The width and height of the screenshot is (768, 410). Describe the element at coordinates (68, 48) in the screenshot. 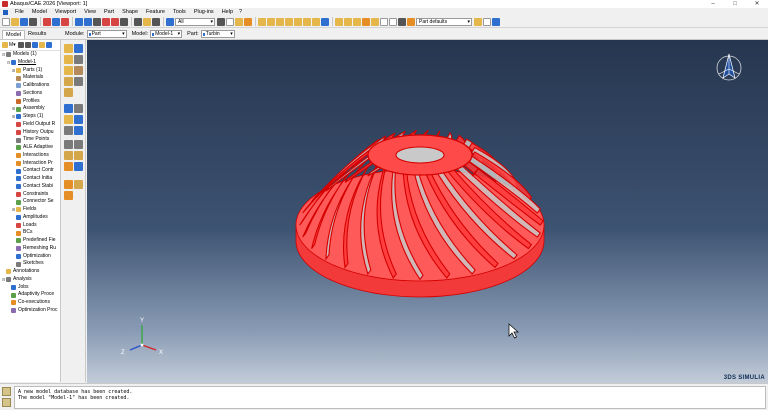

I see `create-part-icon` at that location.